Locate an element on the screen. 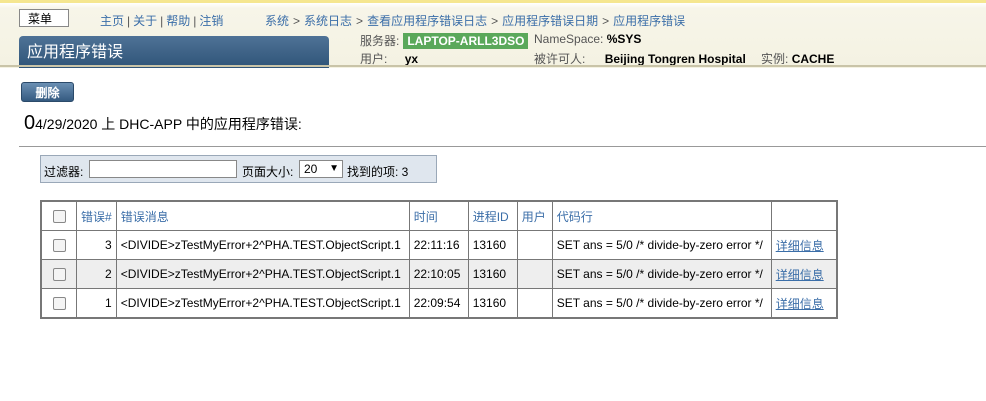 This screenshot has height=401, width=986. server-badge: LAPTOP-ARLL3DSO is located at coordinates (466, 41).